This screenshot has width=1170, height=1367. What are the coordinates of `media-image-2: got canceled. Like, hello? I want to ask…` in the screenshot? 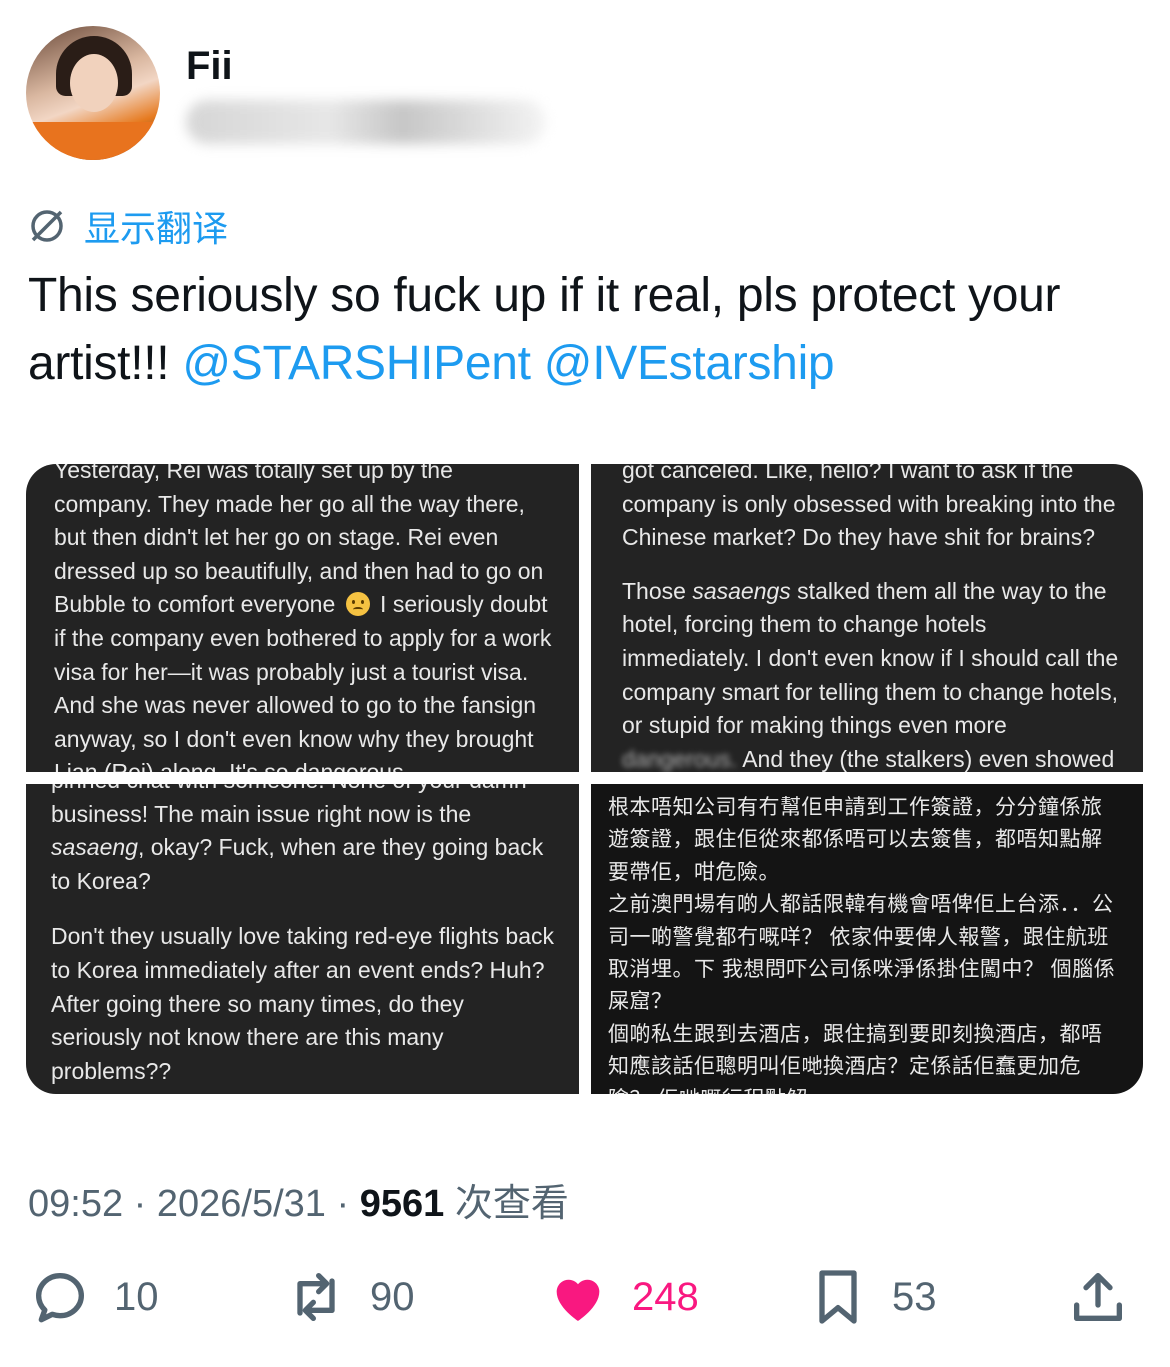 It's located at (867, 618).